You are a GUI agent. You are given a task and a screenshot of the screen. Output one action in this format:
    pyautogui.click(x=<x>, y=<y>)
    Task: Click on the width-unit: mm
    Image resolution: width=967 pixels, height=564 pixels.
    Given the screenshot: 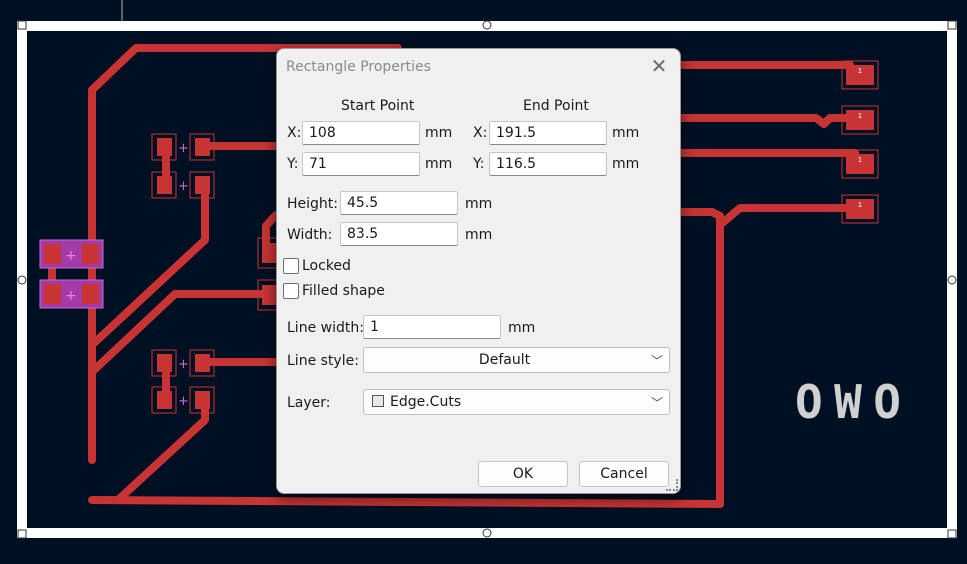 What is the action you would take?
    pyautogui.click(x=479, y=235)
    